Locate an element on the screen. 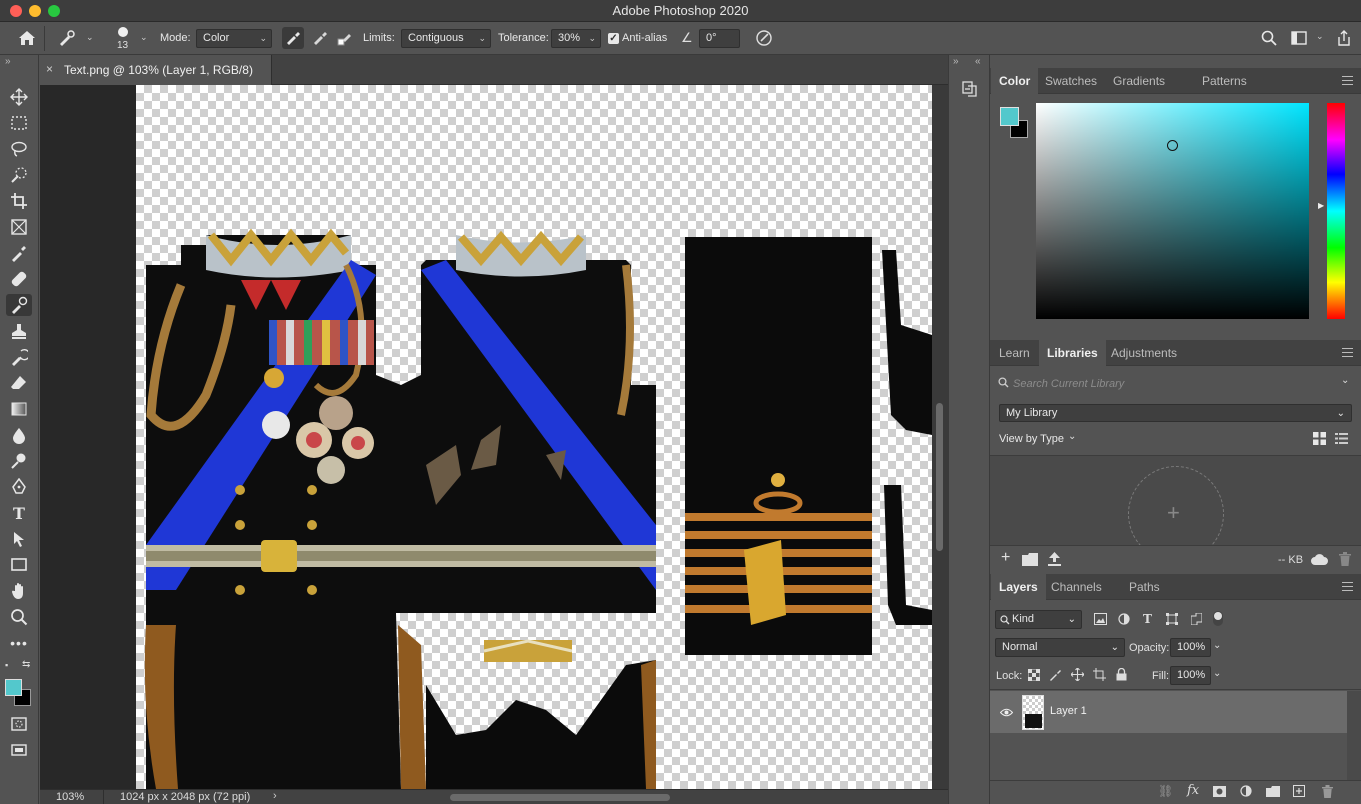  tab-color: Color is located at coordinates (1015, 81).